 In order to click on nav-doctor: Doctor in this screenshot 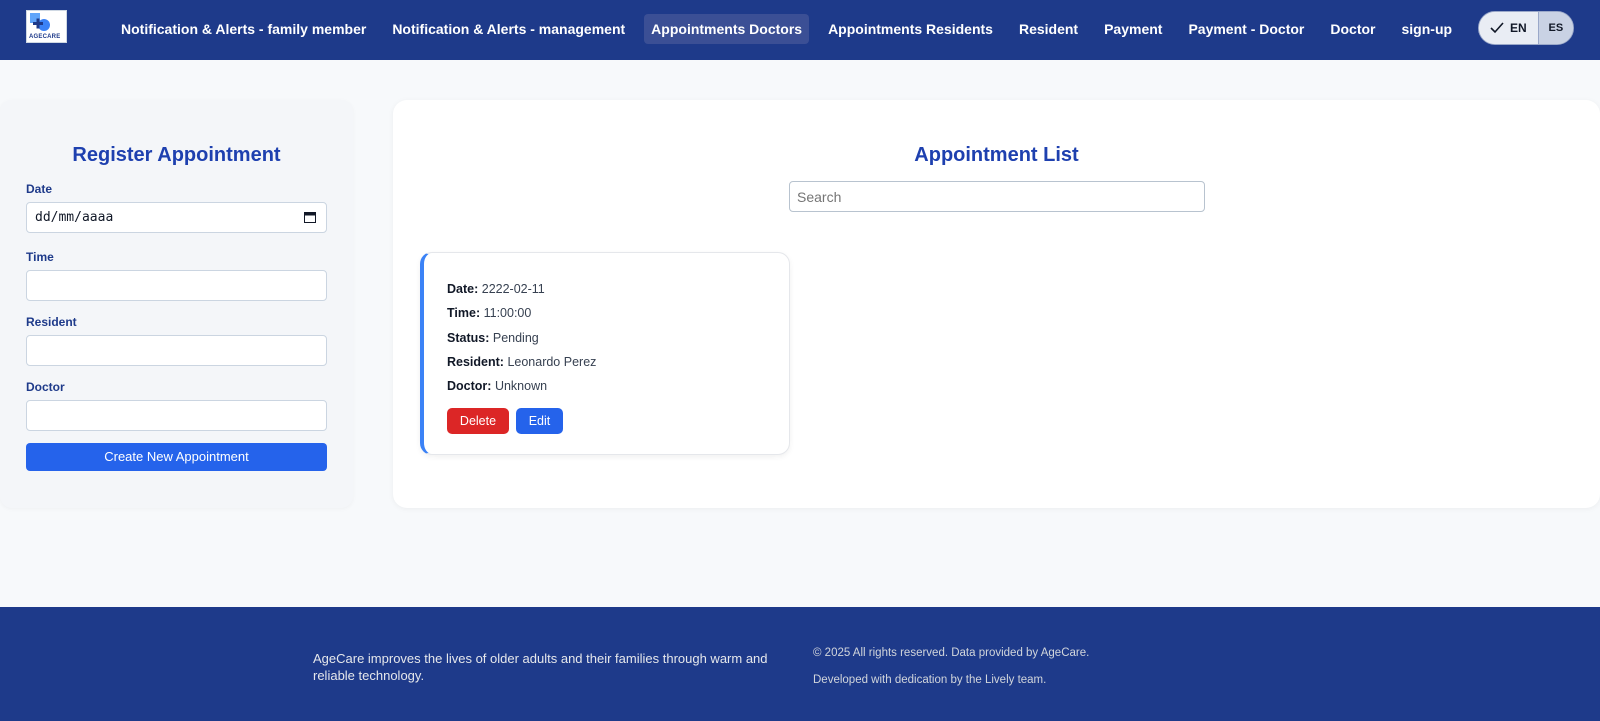, I will do `click(1352, 29)`.